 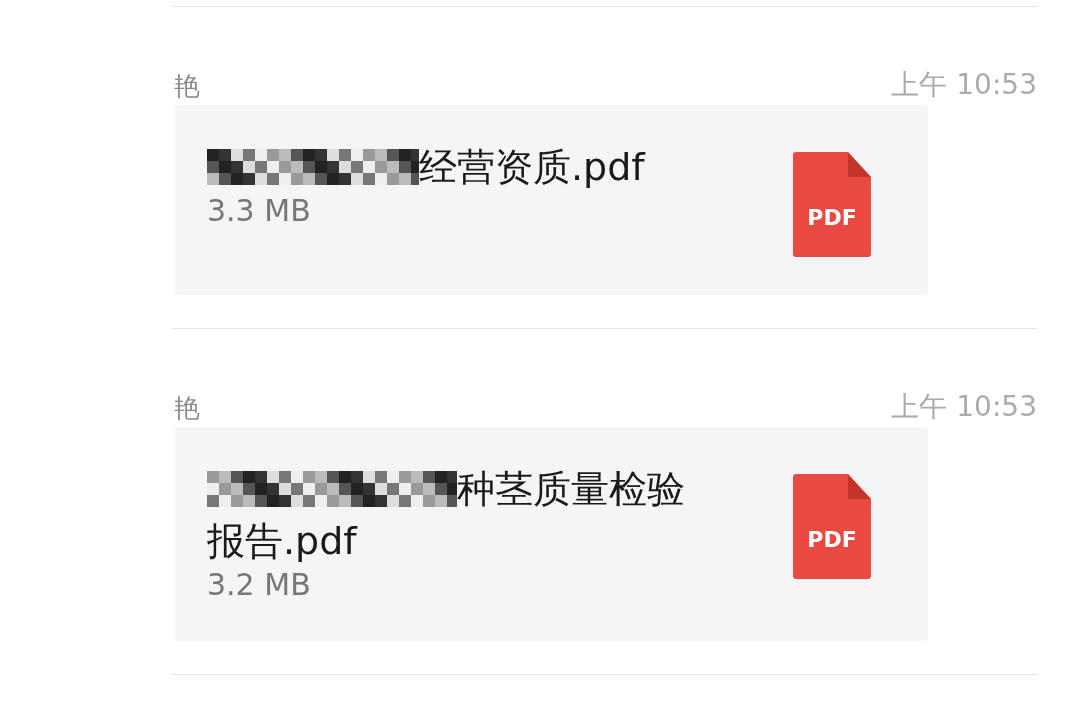 What do you see at coordinates (532, 167) in the screenshot?
I see `file-name: 经营资质.pdf` at bounding box center [532, 167].